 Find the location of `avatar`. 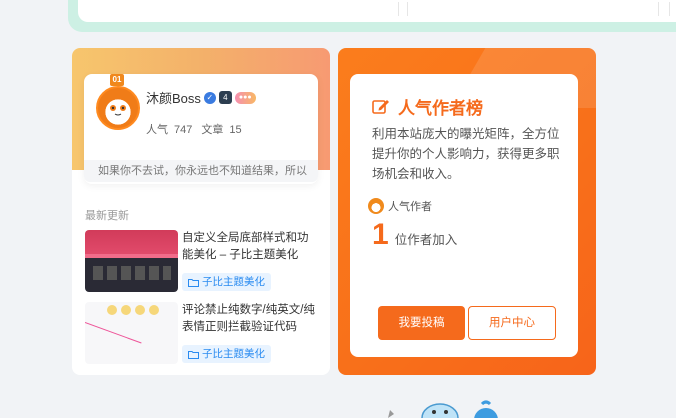

avatar is located at coordinates (118, 108).